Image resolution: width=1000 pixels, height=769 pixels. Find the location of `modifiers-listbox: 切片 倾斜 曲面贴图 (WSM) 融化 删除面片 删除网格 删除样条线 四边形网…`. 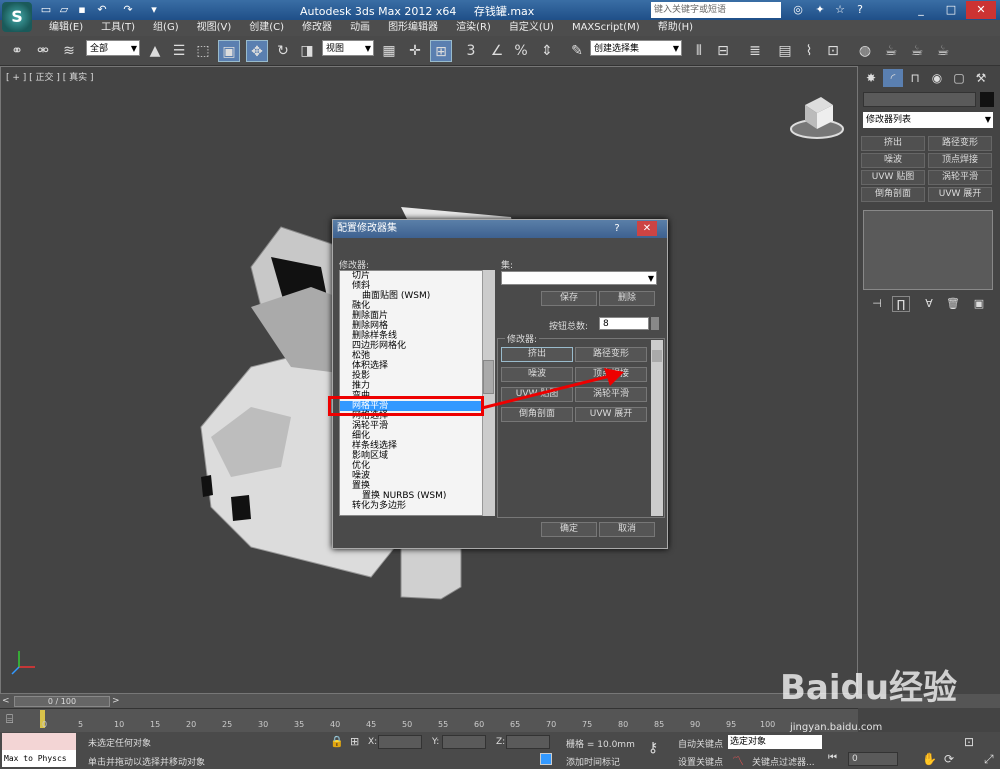

modifiers-listbox: 切片 倾斜 曲面贴图 (WSM) 融化 删除面片 删除网格 删除样条线 四边形网… is located at coordinates (417, 393).